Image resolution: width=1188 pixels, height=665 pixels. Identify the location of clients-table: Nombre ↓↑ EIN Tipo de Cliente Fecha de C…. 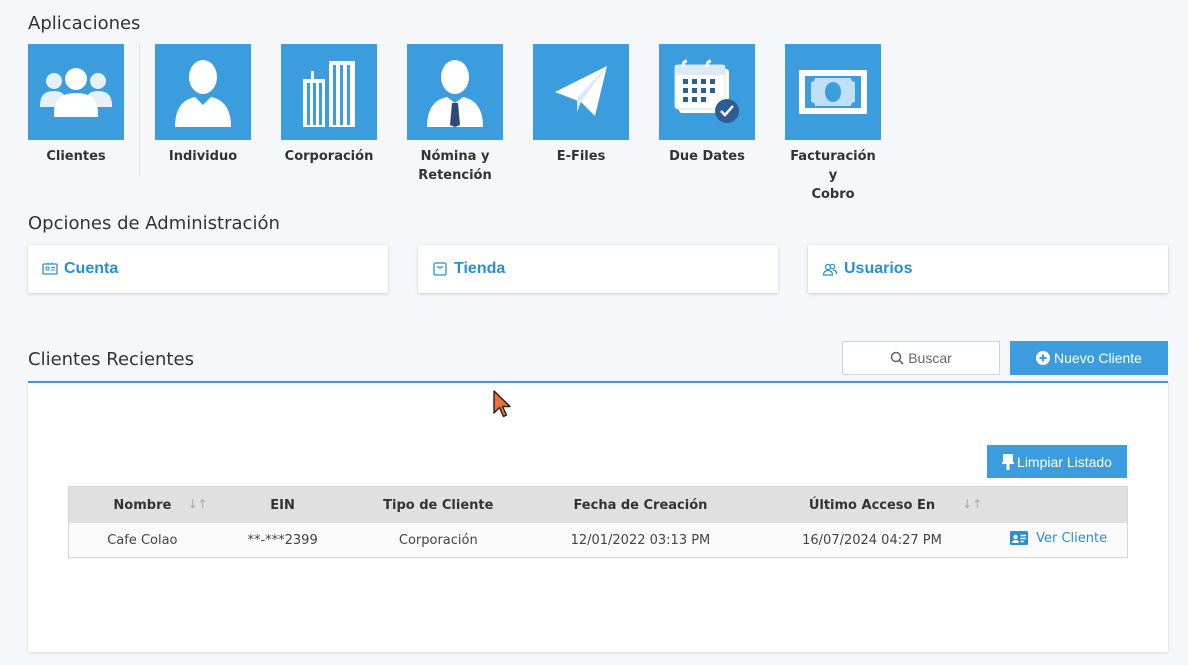
(598, 522).